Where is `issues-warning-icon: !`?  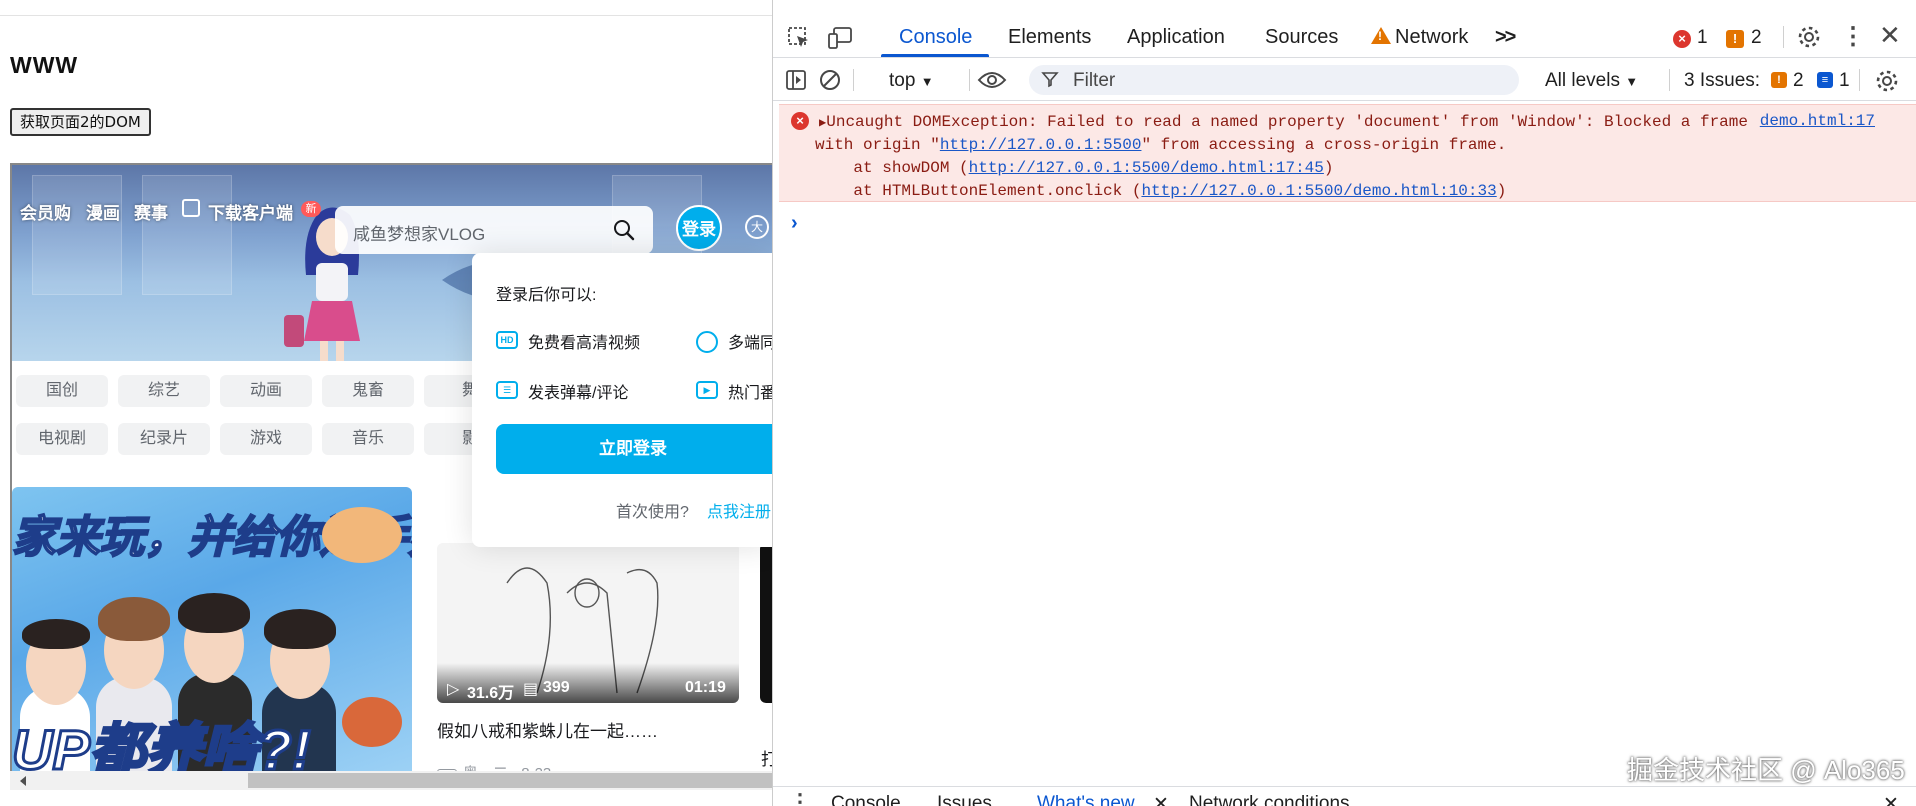
issues-warning-icon: ! is located at coordinates (1779, 80).